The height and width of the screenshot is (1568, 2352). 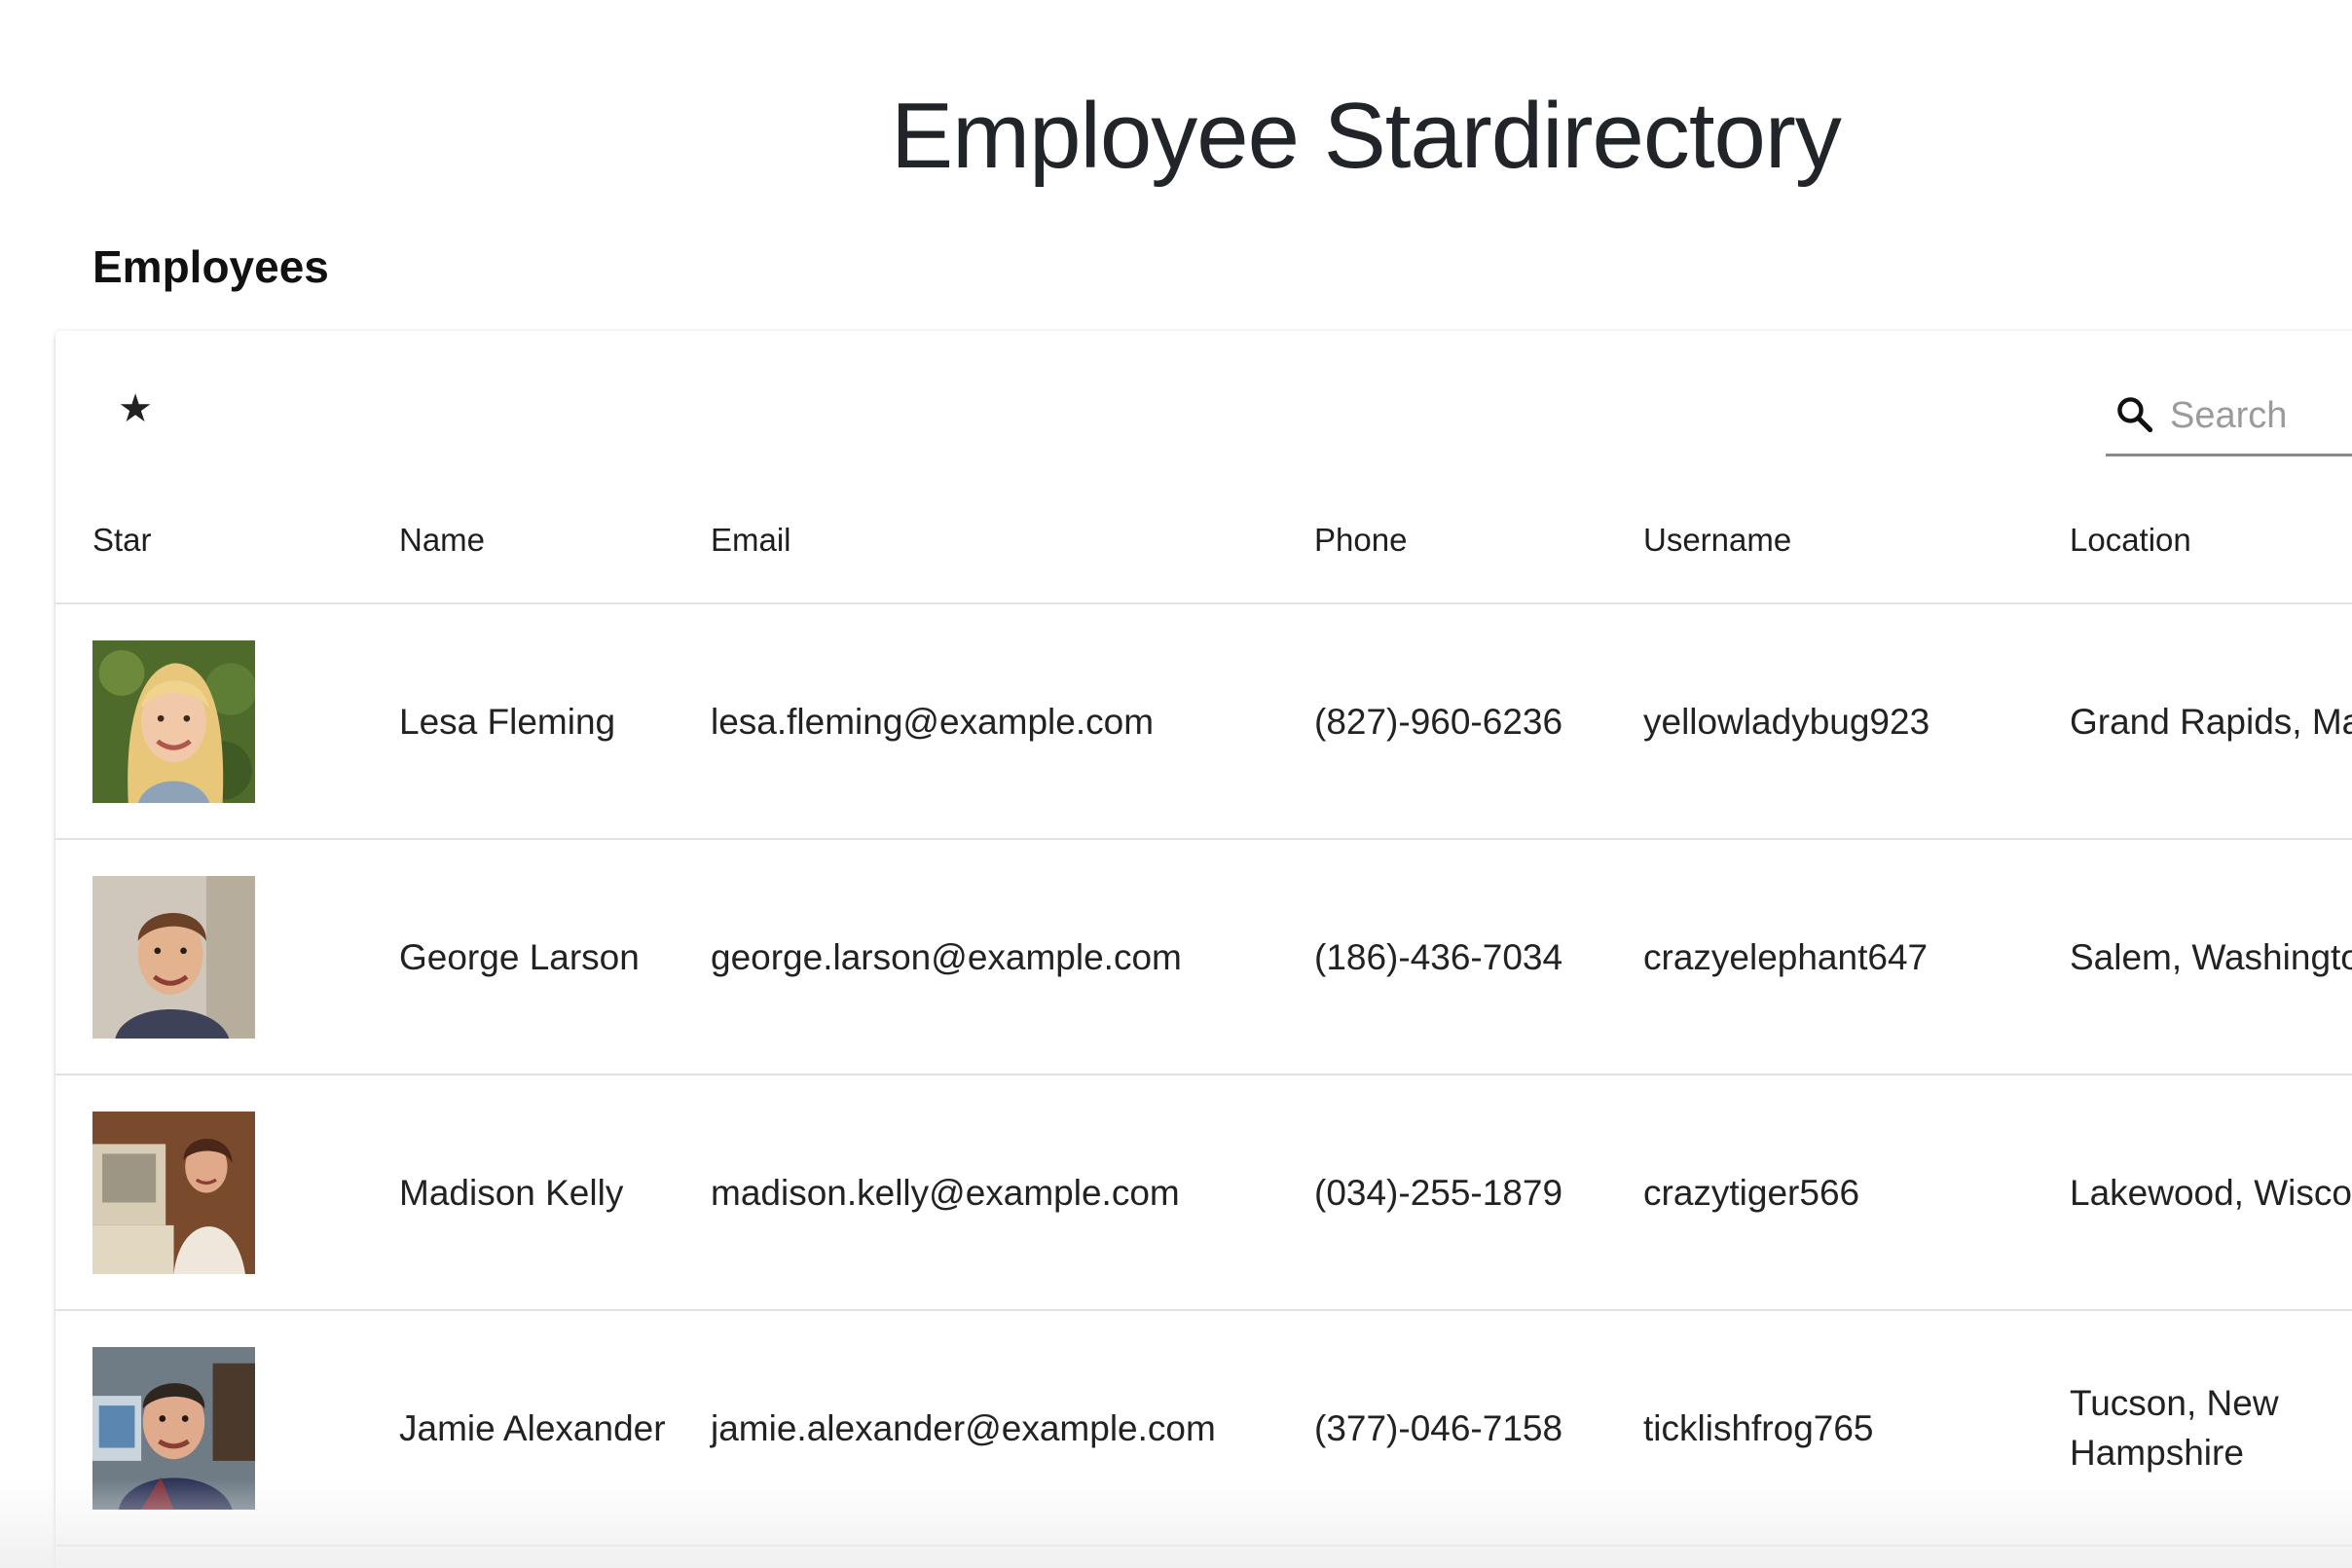 What do you see at coordinates (1438, 956) in the screenshot?
I see `phone-cell: (186)-436-7034` at bounding box center [1438, 956].